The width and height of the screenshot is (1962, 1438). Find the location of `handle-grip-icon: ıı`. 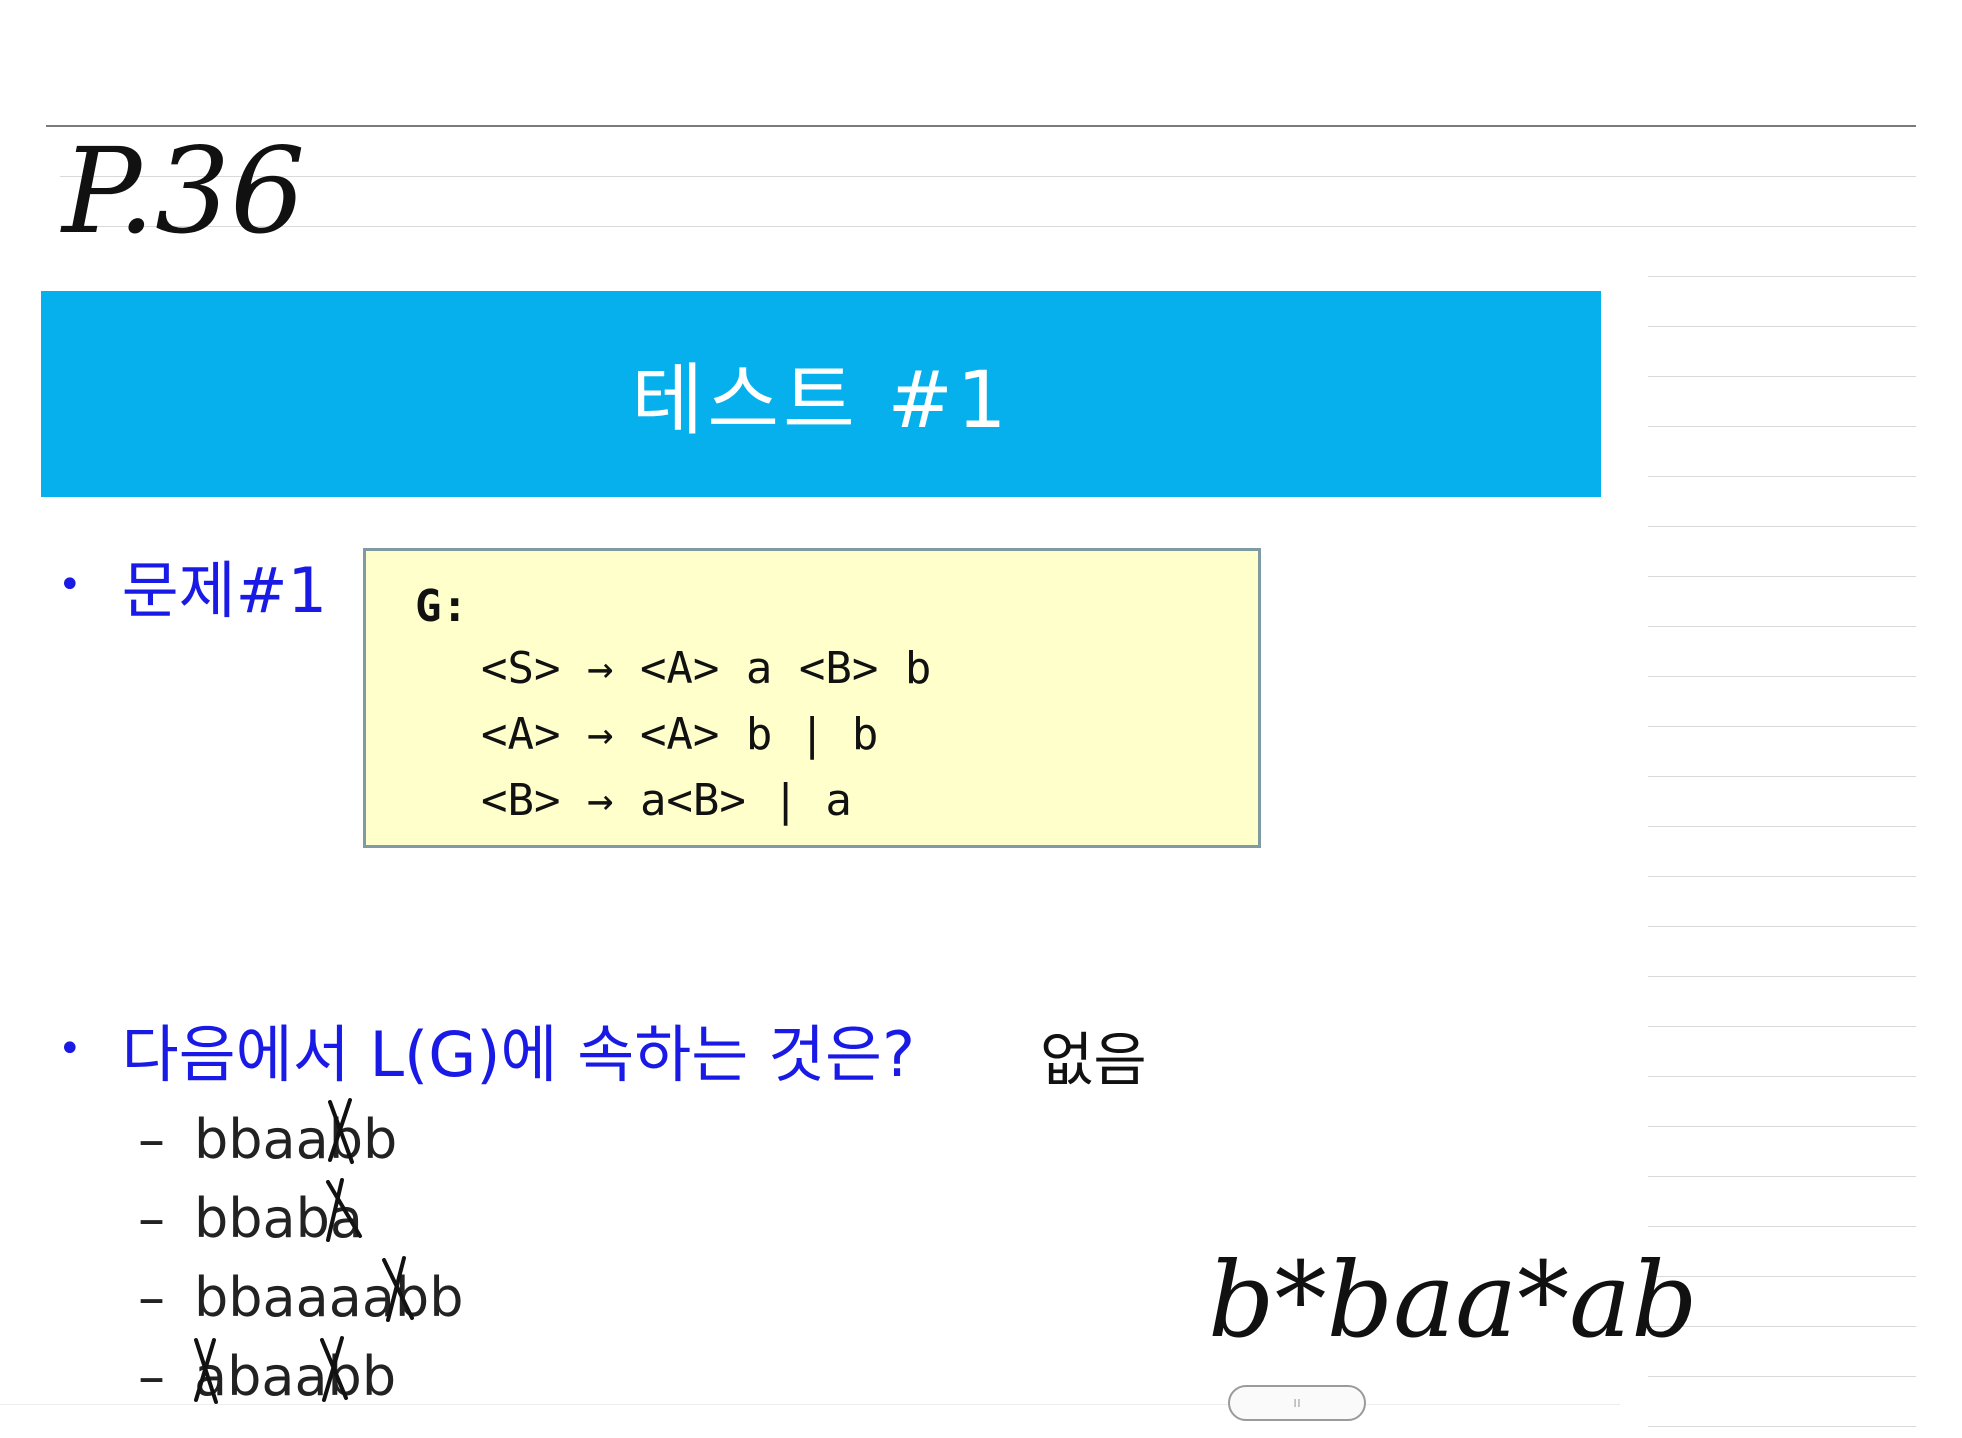

handle-grip-icon: ıı is located at coordinates (1297, 1403).